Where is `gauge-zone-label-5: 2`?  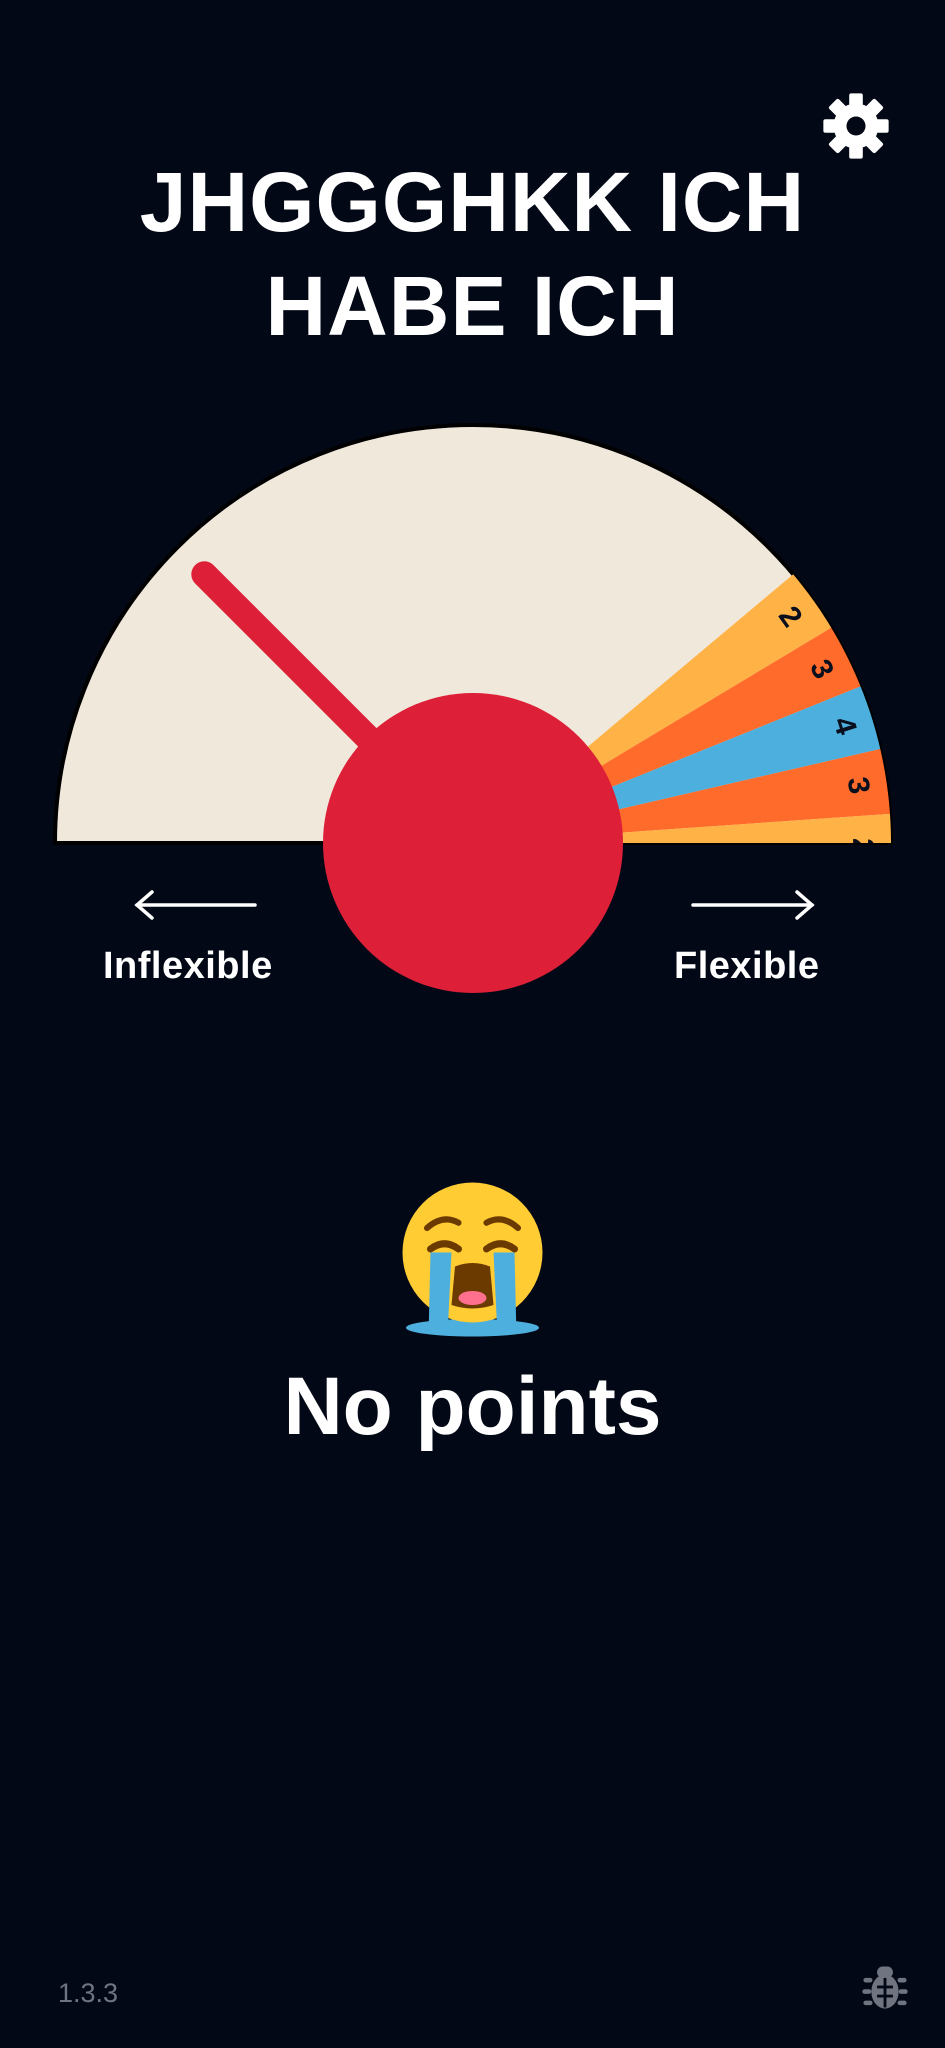
gauge-zone-label-5: 2 is located at coordinates (862, 846).